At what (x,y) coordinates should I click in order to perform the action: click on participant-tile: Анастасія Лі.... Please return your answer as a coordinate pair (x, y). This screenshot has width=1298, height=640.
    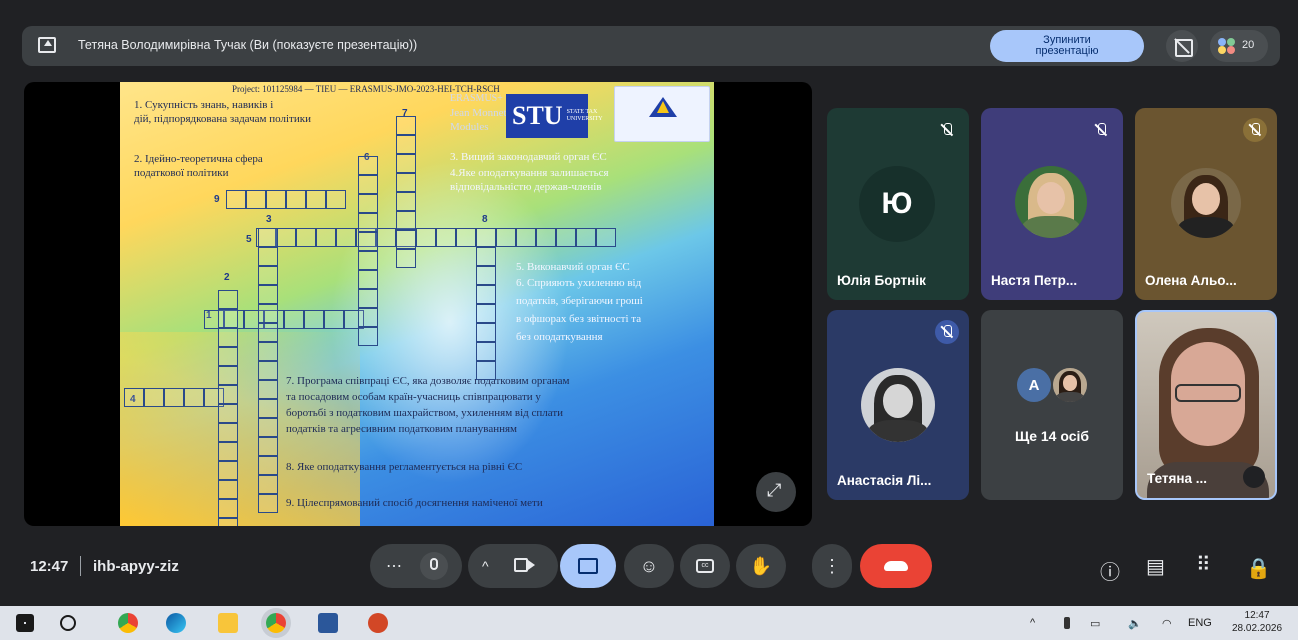
    Looking at the image, I should click on (898, 405).